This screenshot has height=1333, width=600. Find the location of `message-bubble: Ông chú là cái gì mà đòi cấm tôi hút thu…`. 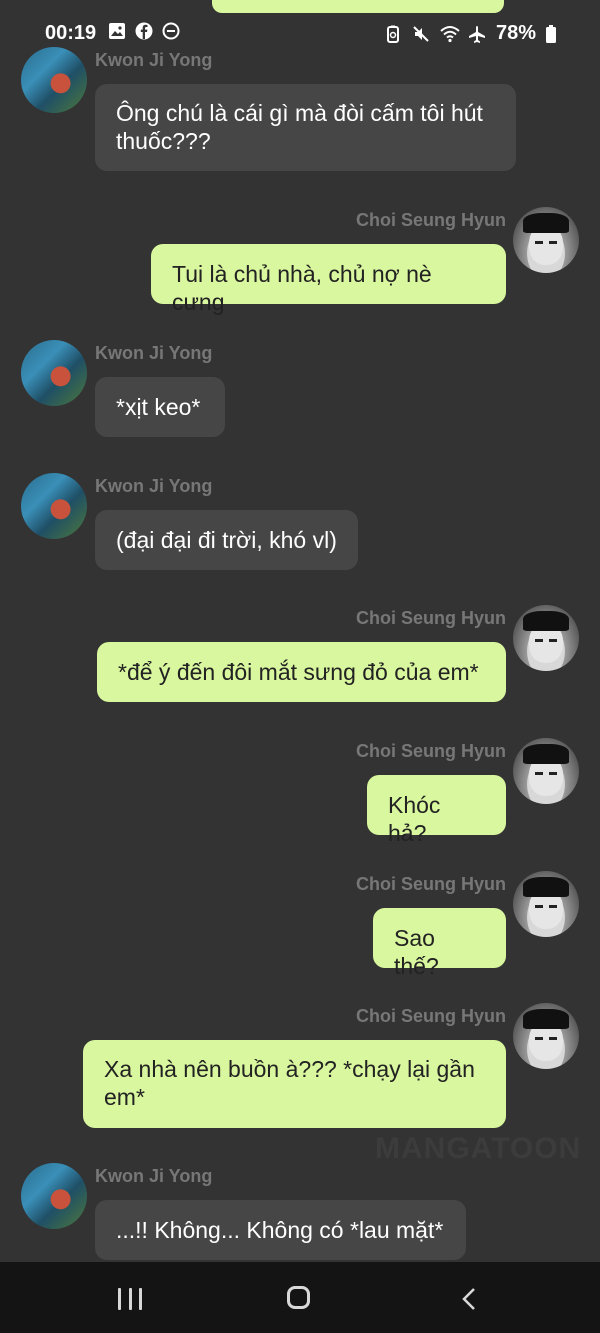

message-bubble: Ông chú là cái gì mà đòi cấm tôi hút thu… is located at coordinates (305, 127).